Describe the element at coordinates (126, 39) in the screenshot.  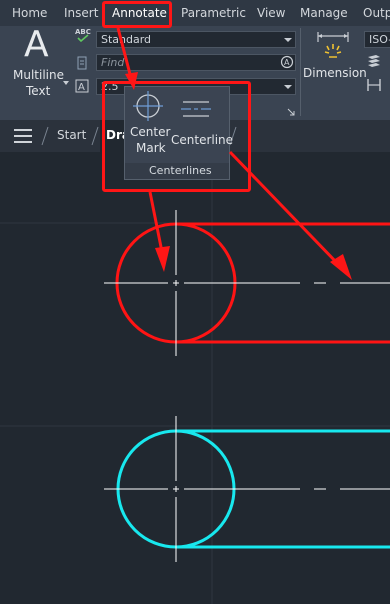
I see `text-style-value: Standard` at that location.